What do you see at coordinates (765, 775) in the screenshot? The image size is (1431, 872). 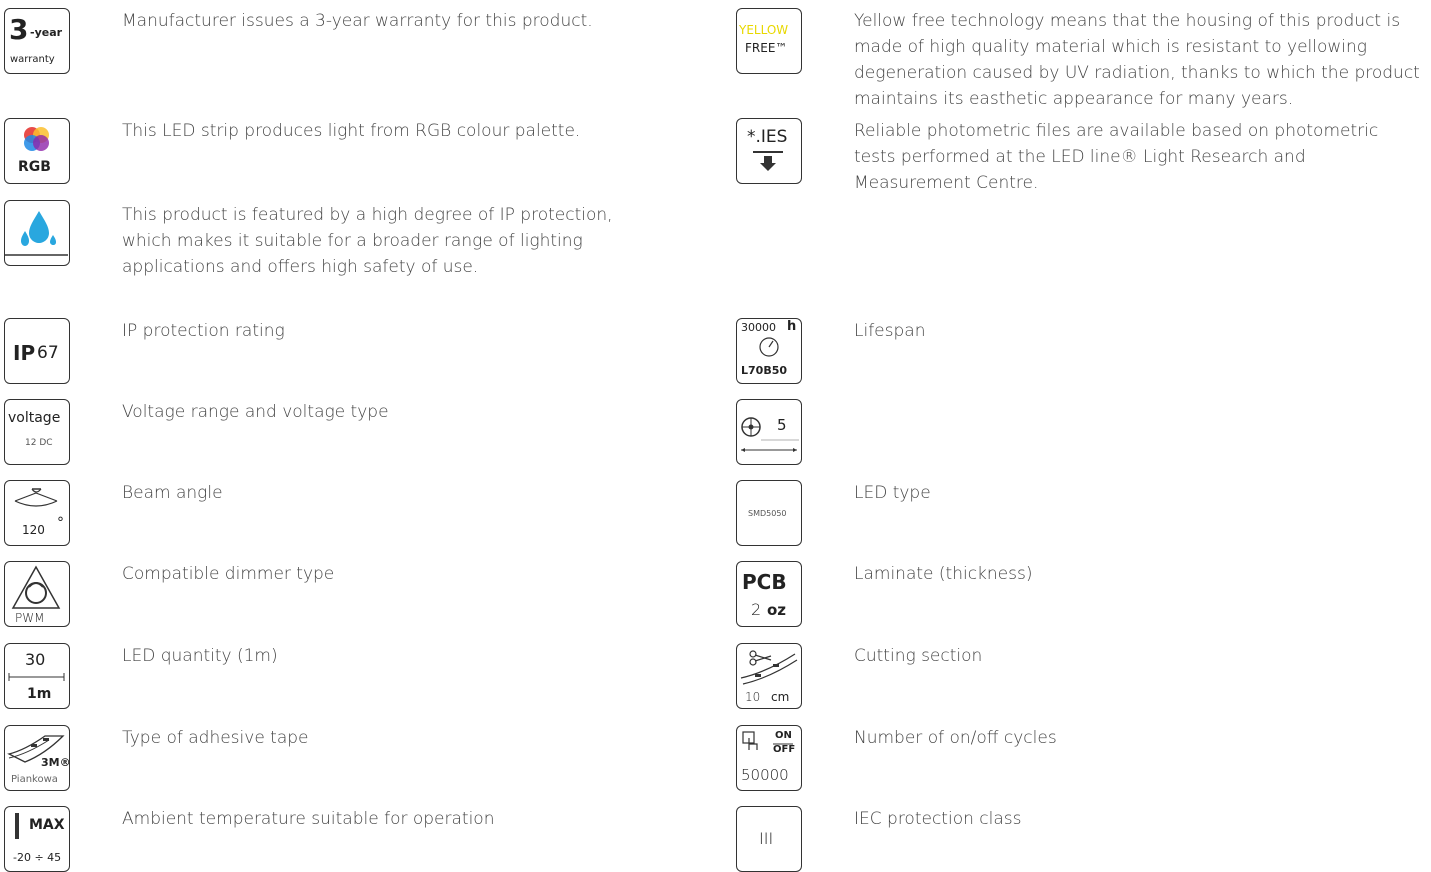 I see `cycles-value: 50000` at bounding box center [765, 775].